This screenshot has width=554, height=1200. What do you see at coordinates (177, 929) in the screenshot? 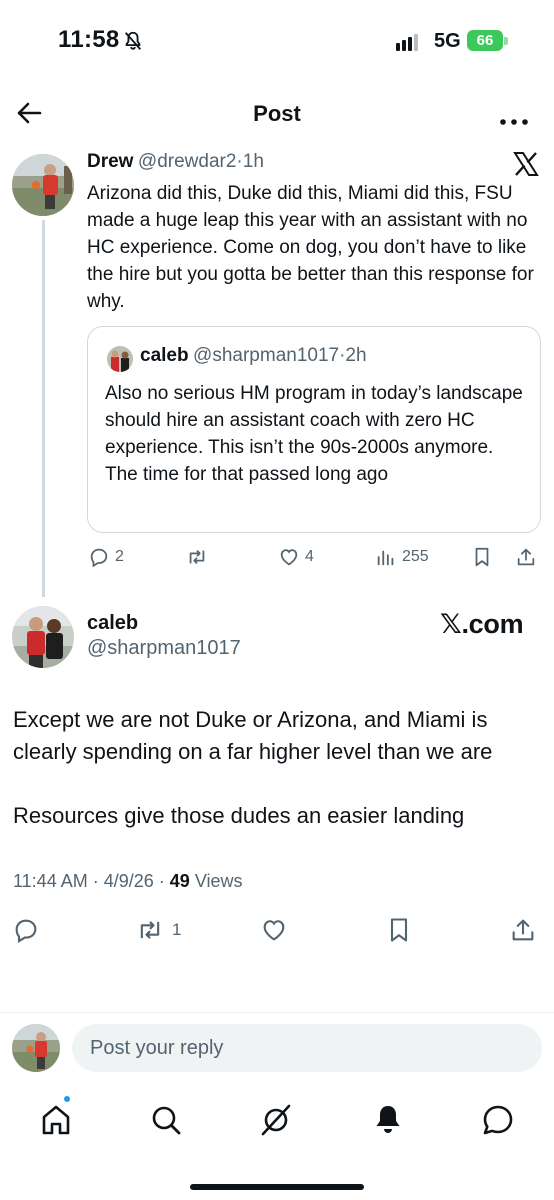
I see `repost-count: 1` at bounding box center [177, 929].